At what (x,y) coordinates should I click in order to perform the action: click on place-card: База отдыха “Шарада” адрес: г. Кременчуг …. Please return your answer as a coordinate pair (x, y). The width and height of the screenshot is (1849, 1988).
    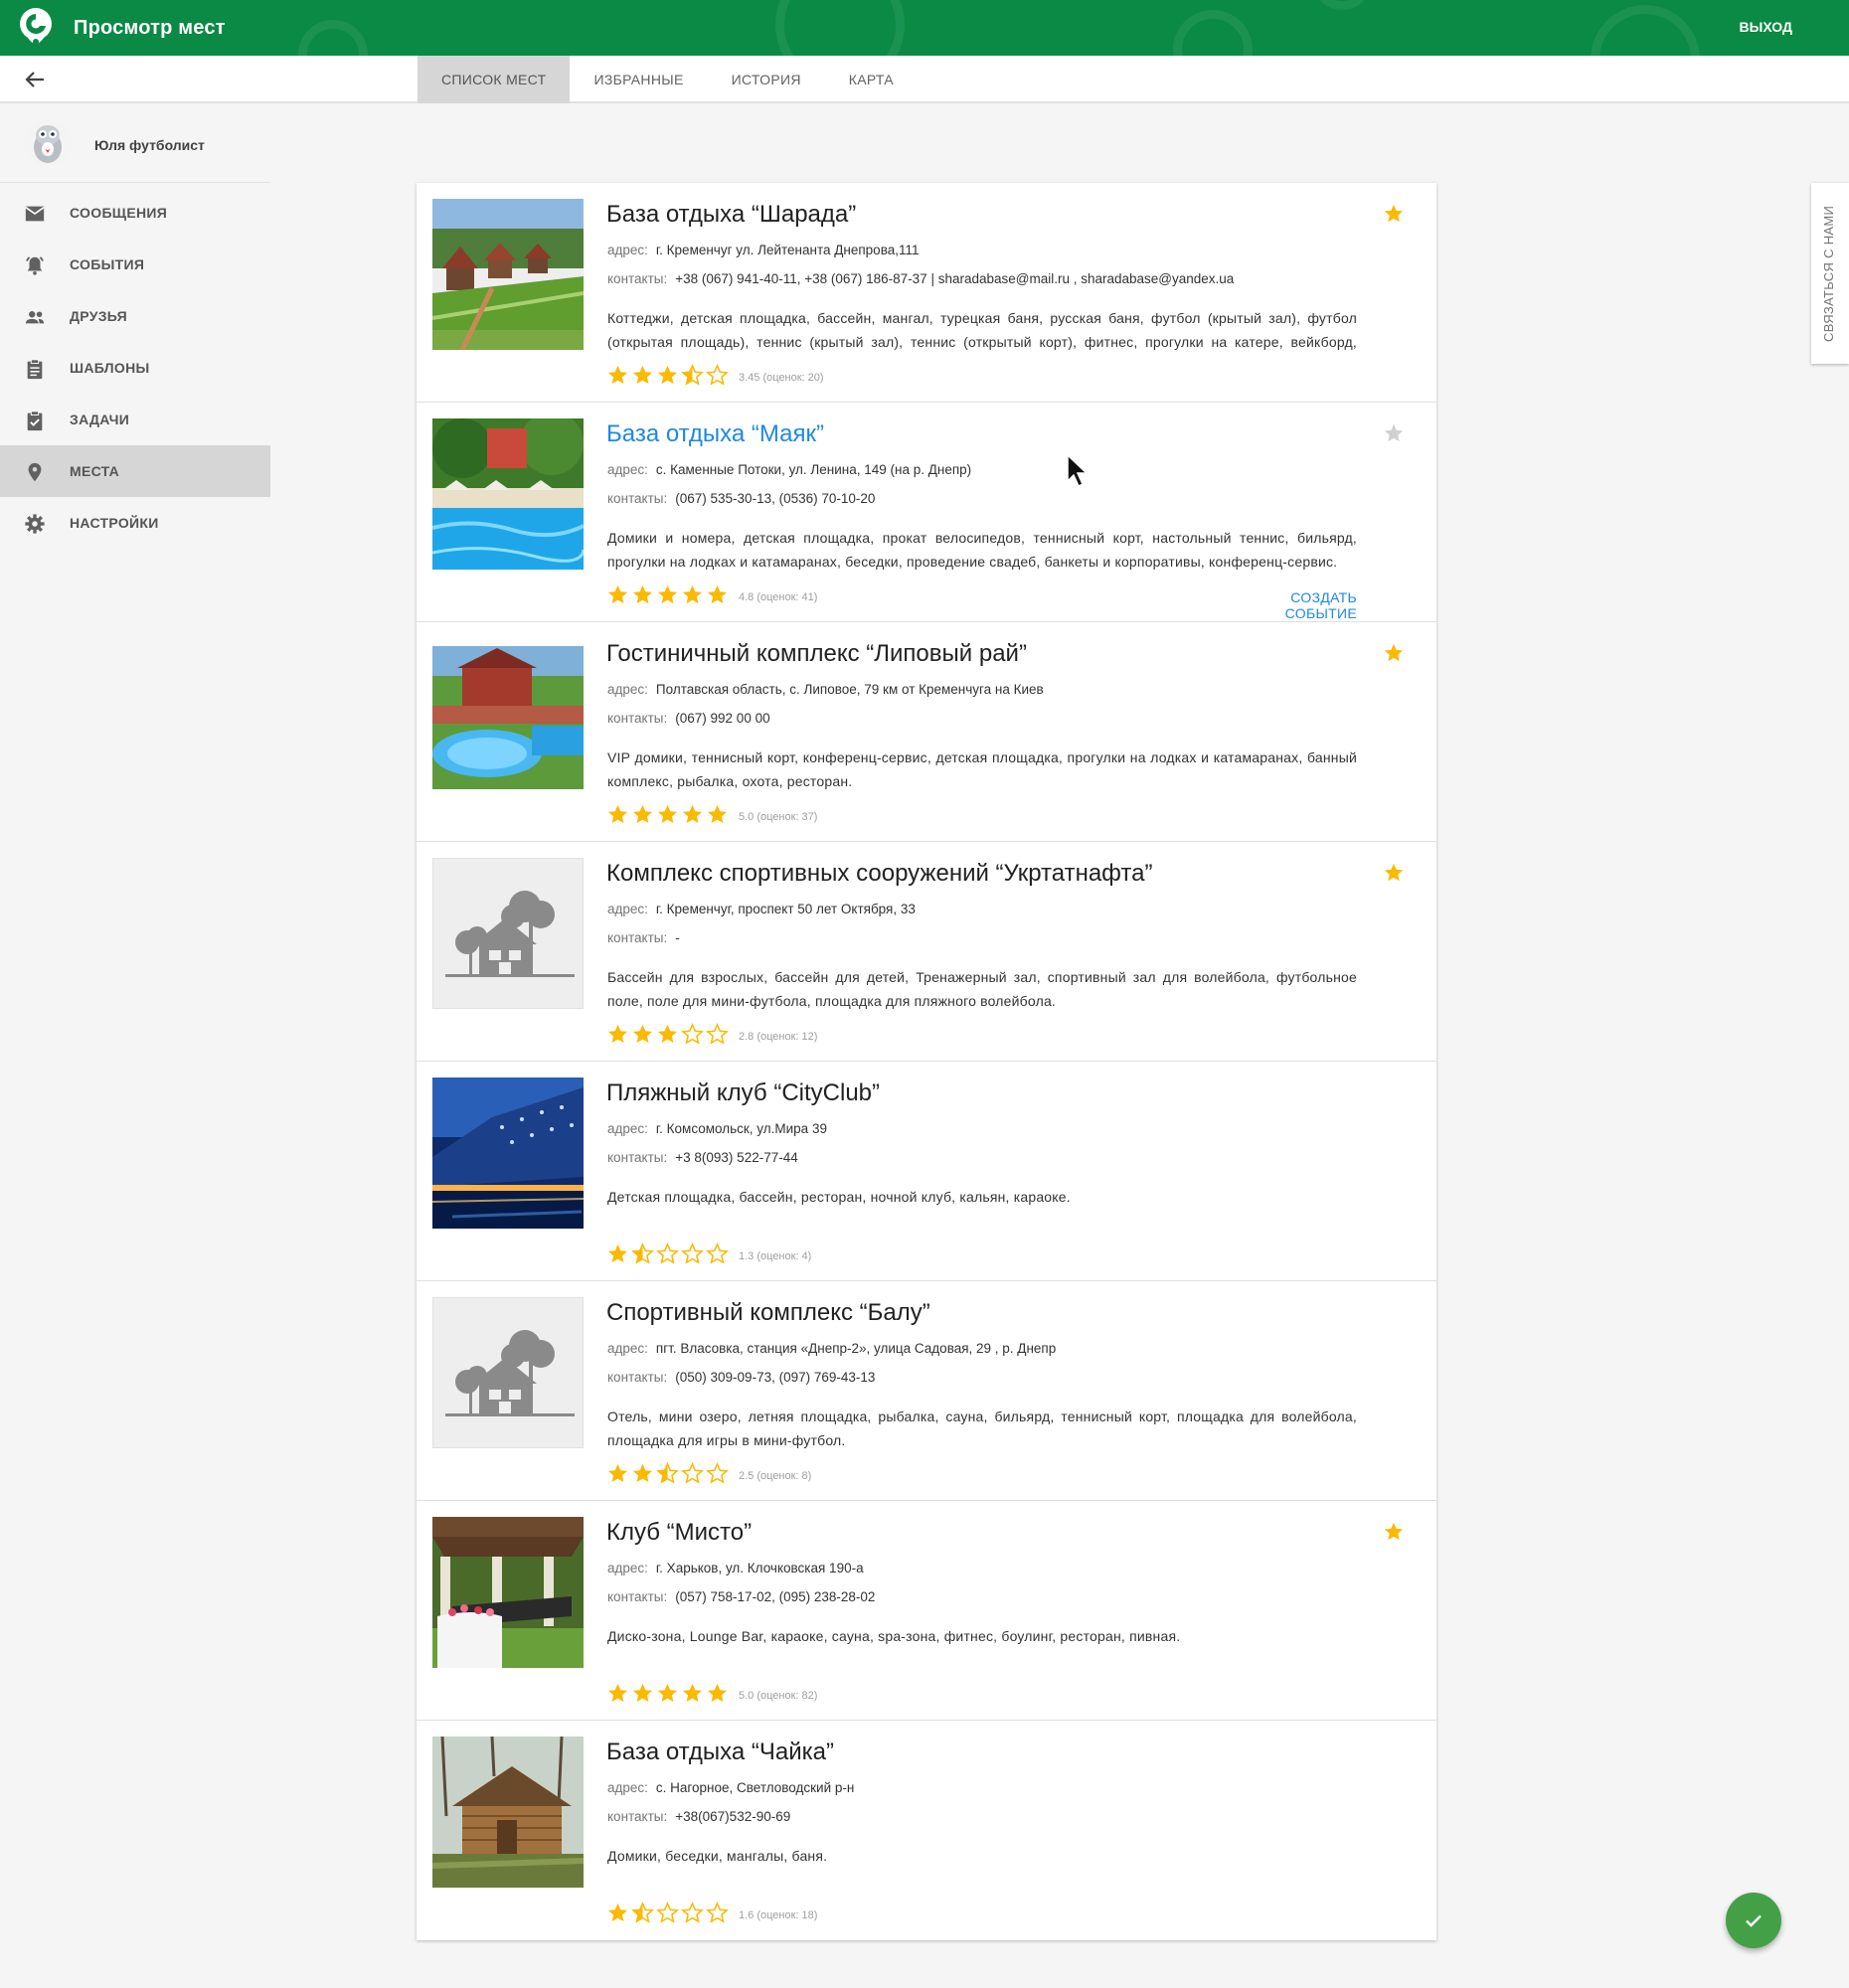
    Looking at the image, I should click on (927, 293).